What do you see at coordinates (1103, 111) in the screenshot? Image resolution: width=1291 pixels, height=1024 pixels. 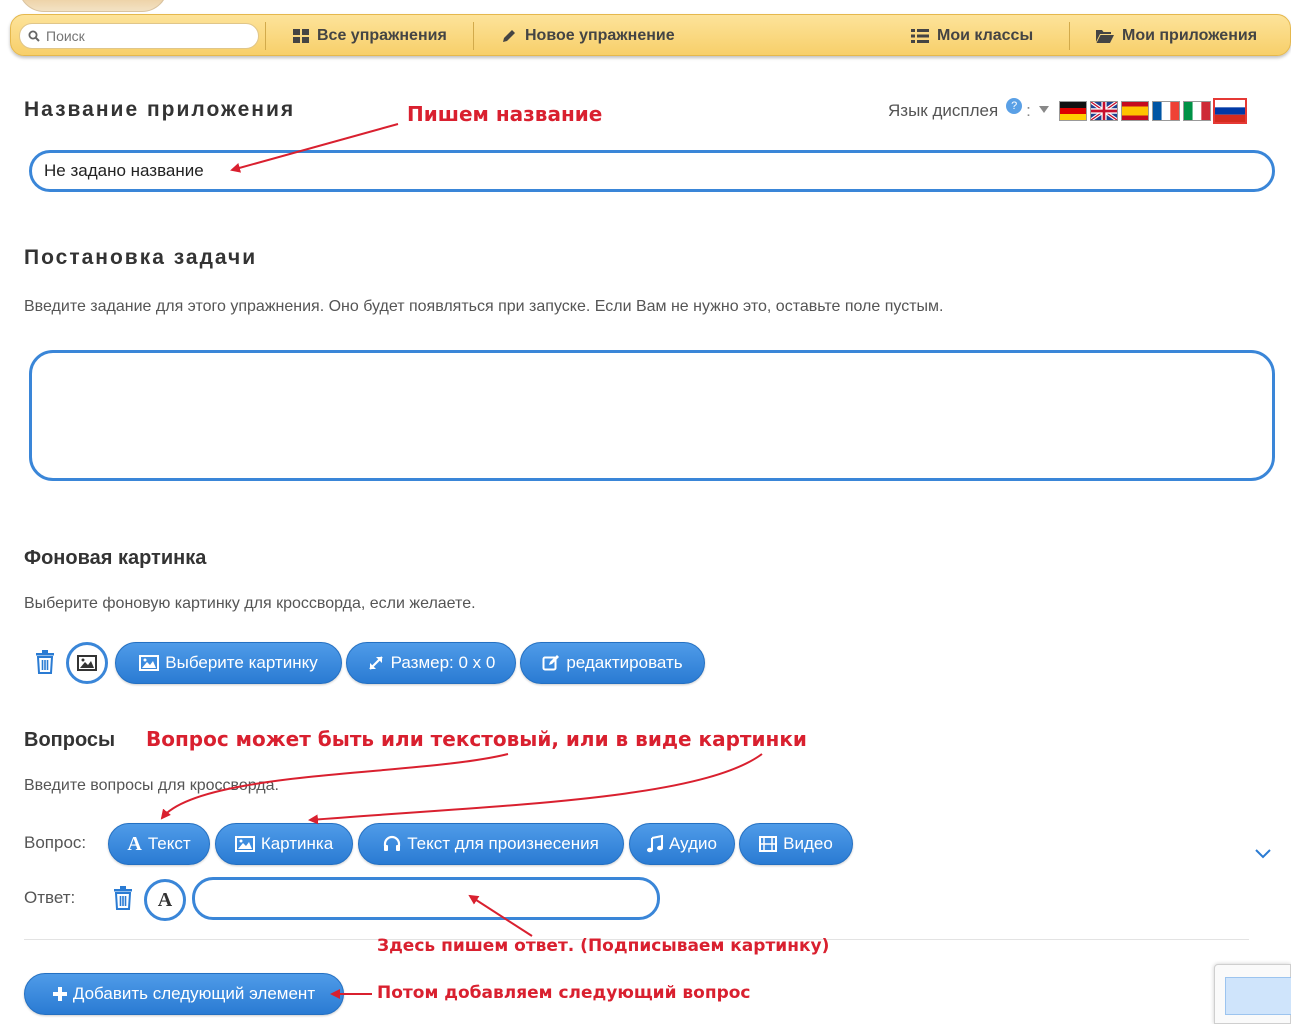 I see `british-flag-icon` at bounding box center [1103, 111].